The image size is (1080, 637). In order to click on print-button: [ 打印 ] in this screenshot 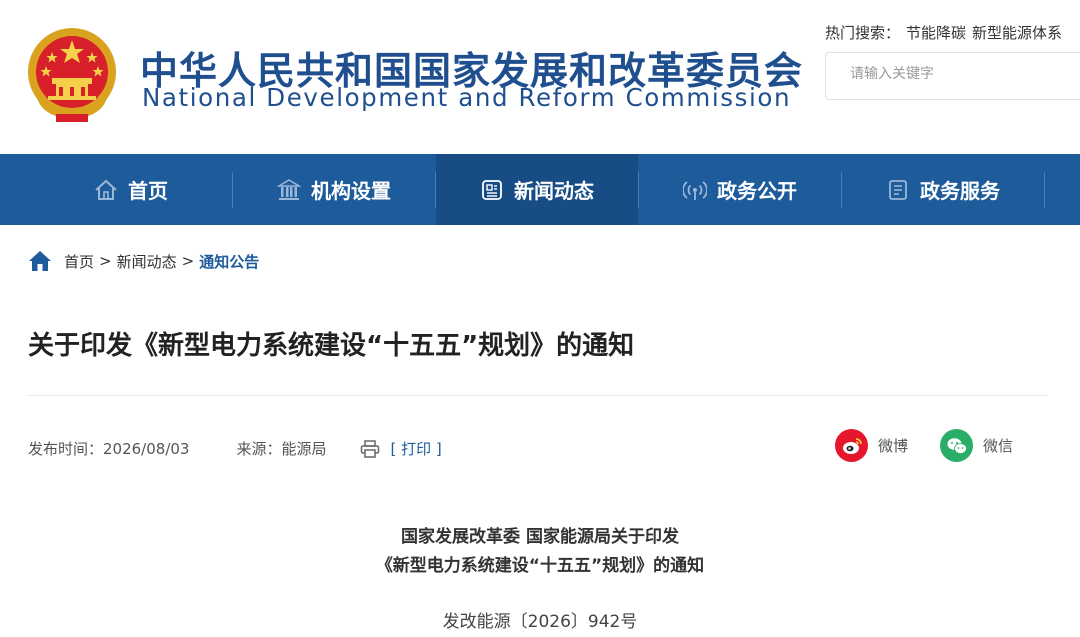, I will do `click(401, 448)`.